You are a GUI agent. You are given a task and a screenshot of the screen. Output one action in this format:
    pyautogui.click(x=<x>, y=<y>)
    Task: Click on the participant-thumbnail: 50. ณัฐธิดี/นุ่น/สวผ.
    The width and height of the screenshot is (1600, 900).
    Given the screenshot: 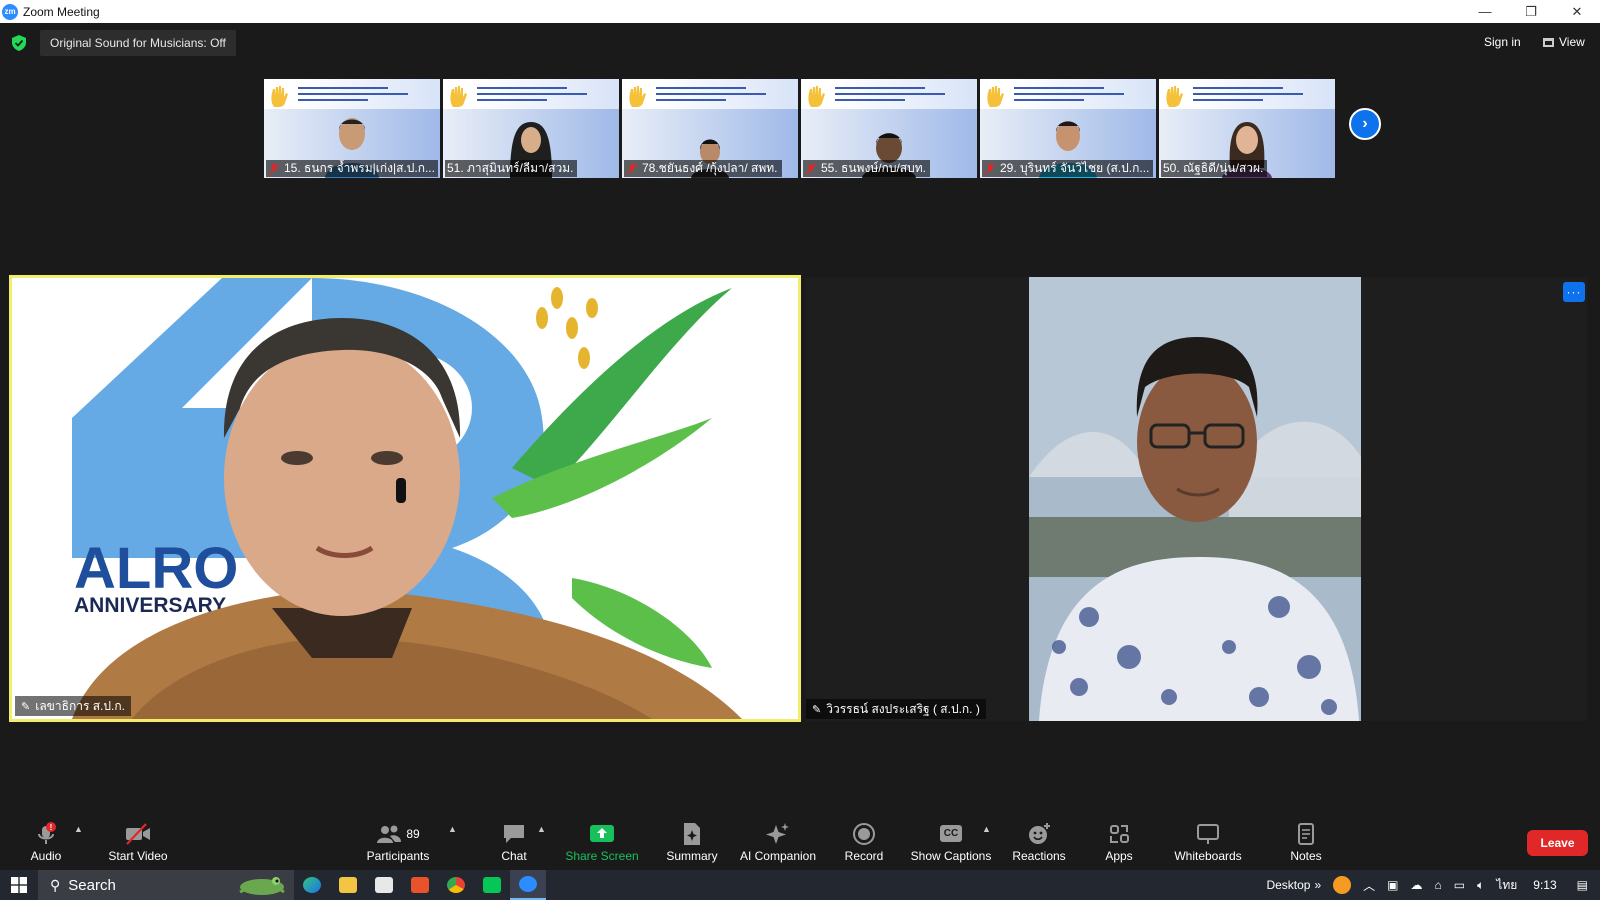 What is the action you would take?
    pyautogui.click(x=1247, y=128)
    